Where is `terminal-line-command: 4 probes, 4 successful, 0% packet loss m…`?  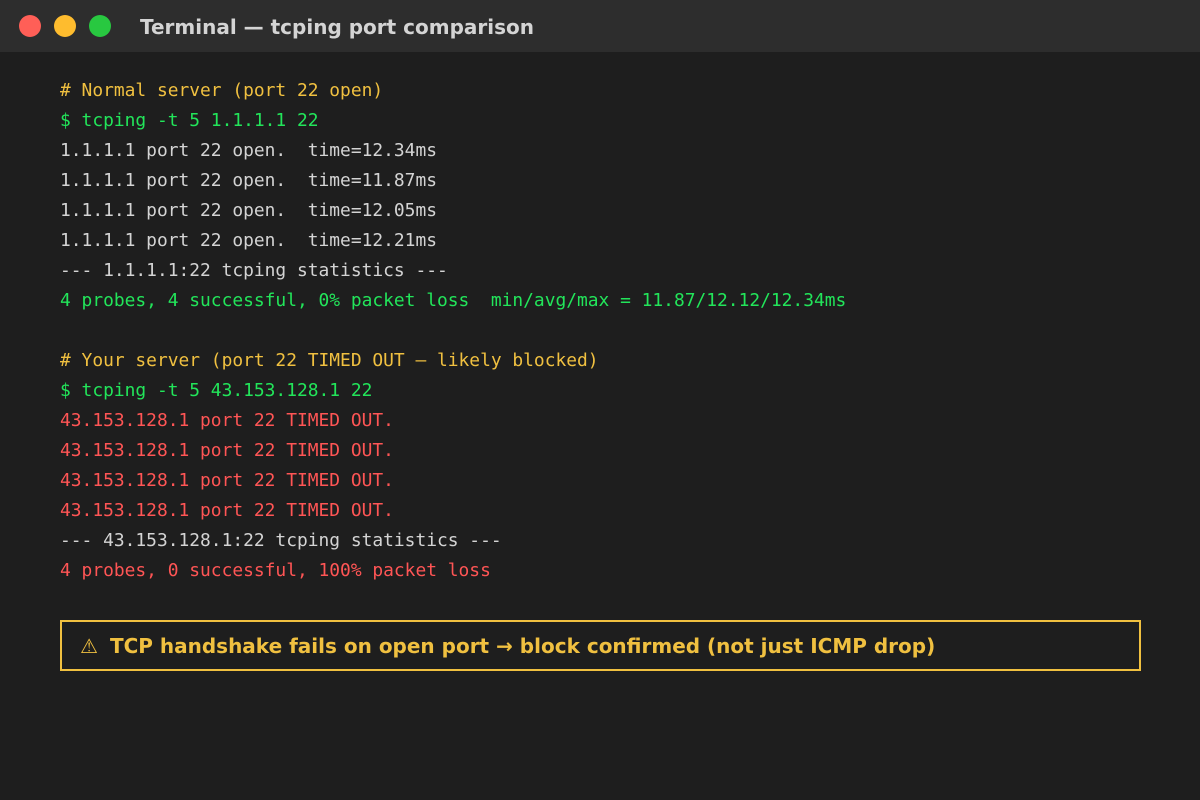
terminal-line-command: 4 probes, 4 successful, 0% packet loss m… is located at coordinates (453, 300).